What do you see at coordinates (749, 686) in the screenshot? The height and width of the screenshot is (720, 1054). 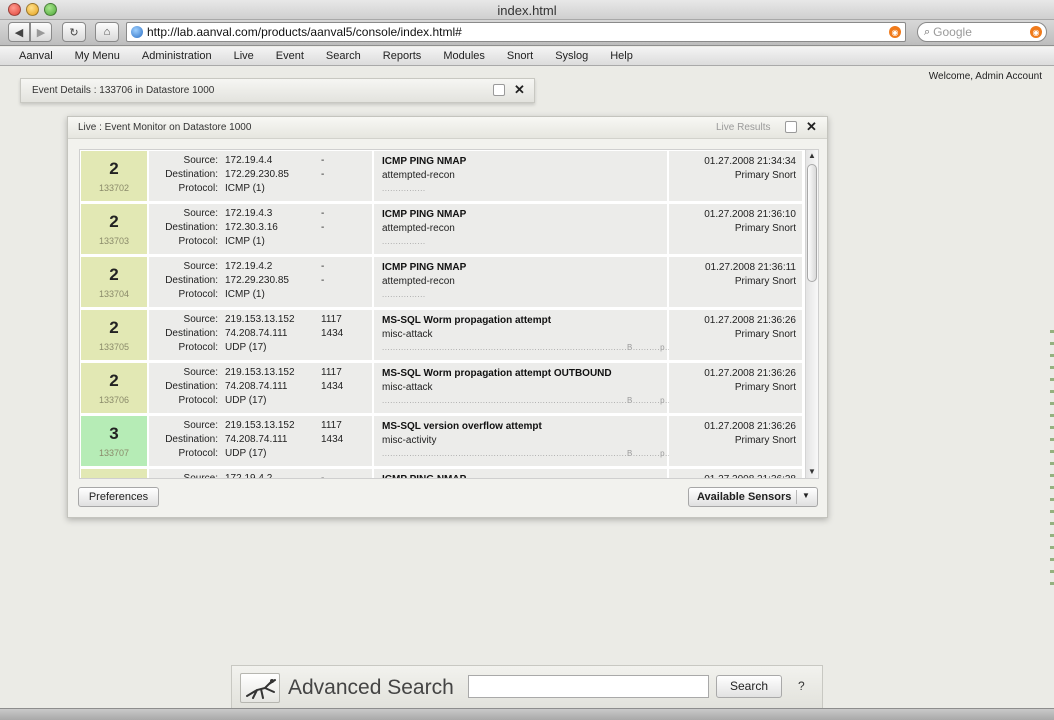 I see `advanced-search-button: Search` at bounding box center [749, 686].